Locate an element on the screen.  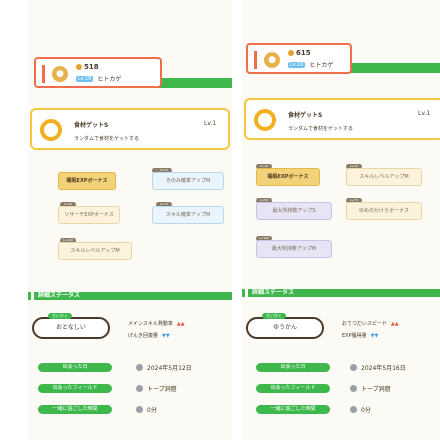
header-accent-bar is located at coordinates (395, 68).